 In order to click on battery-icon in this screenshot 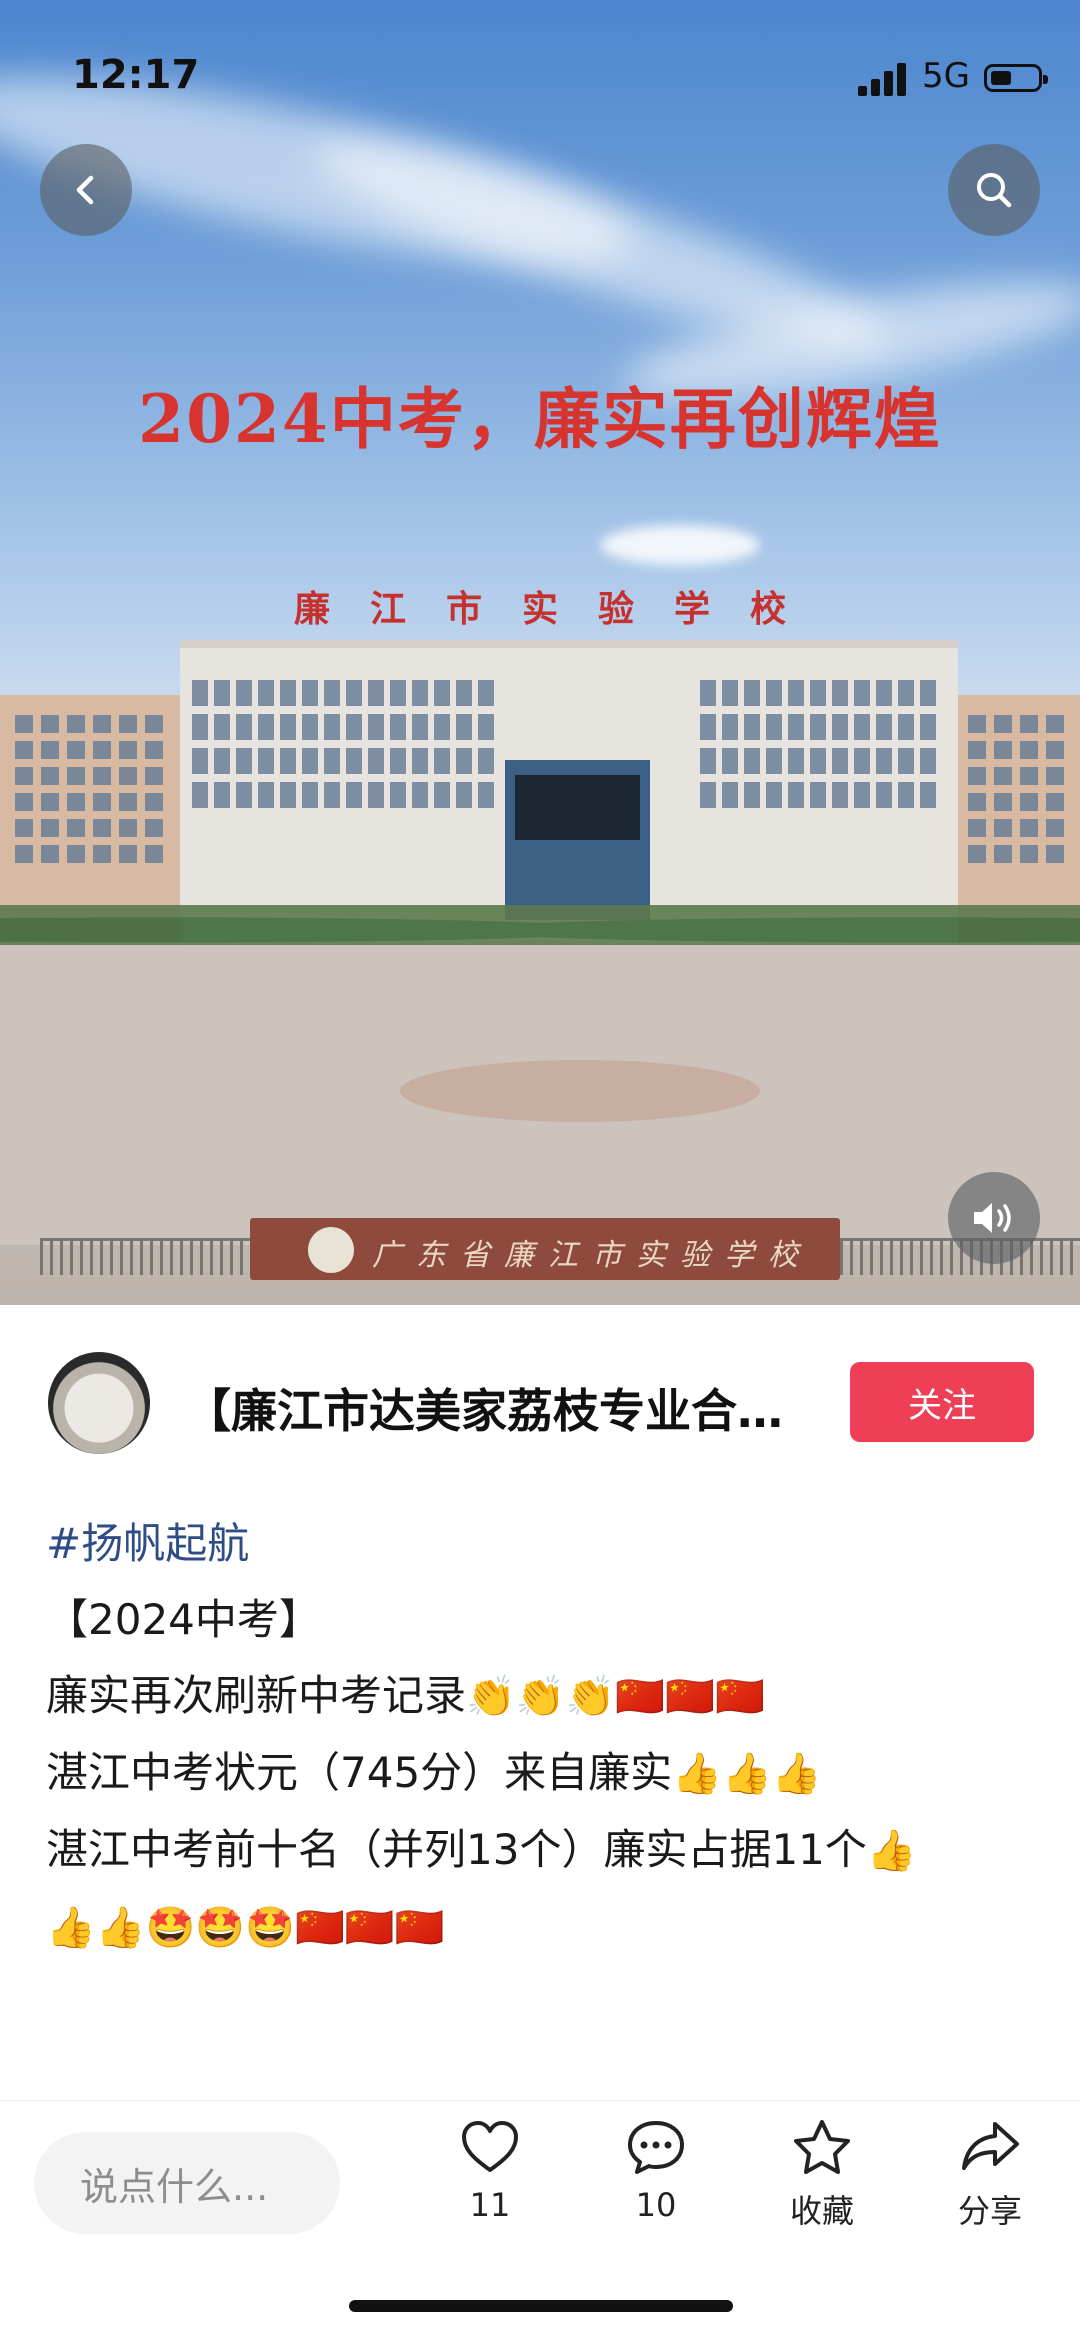, I will do `click(1016, 78)`.